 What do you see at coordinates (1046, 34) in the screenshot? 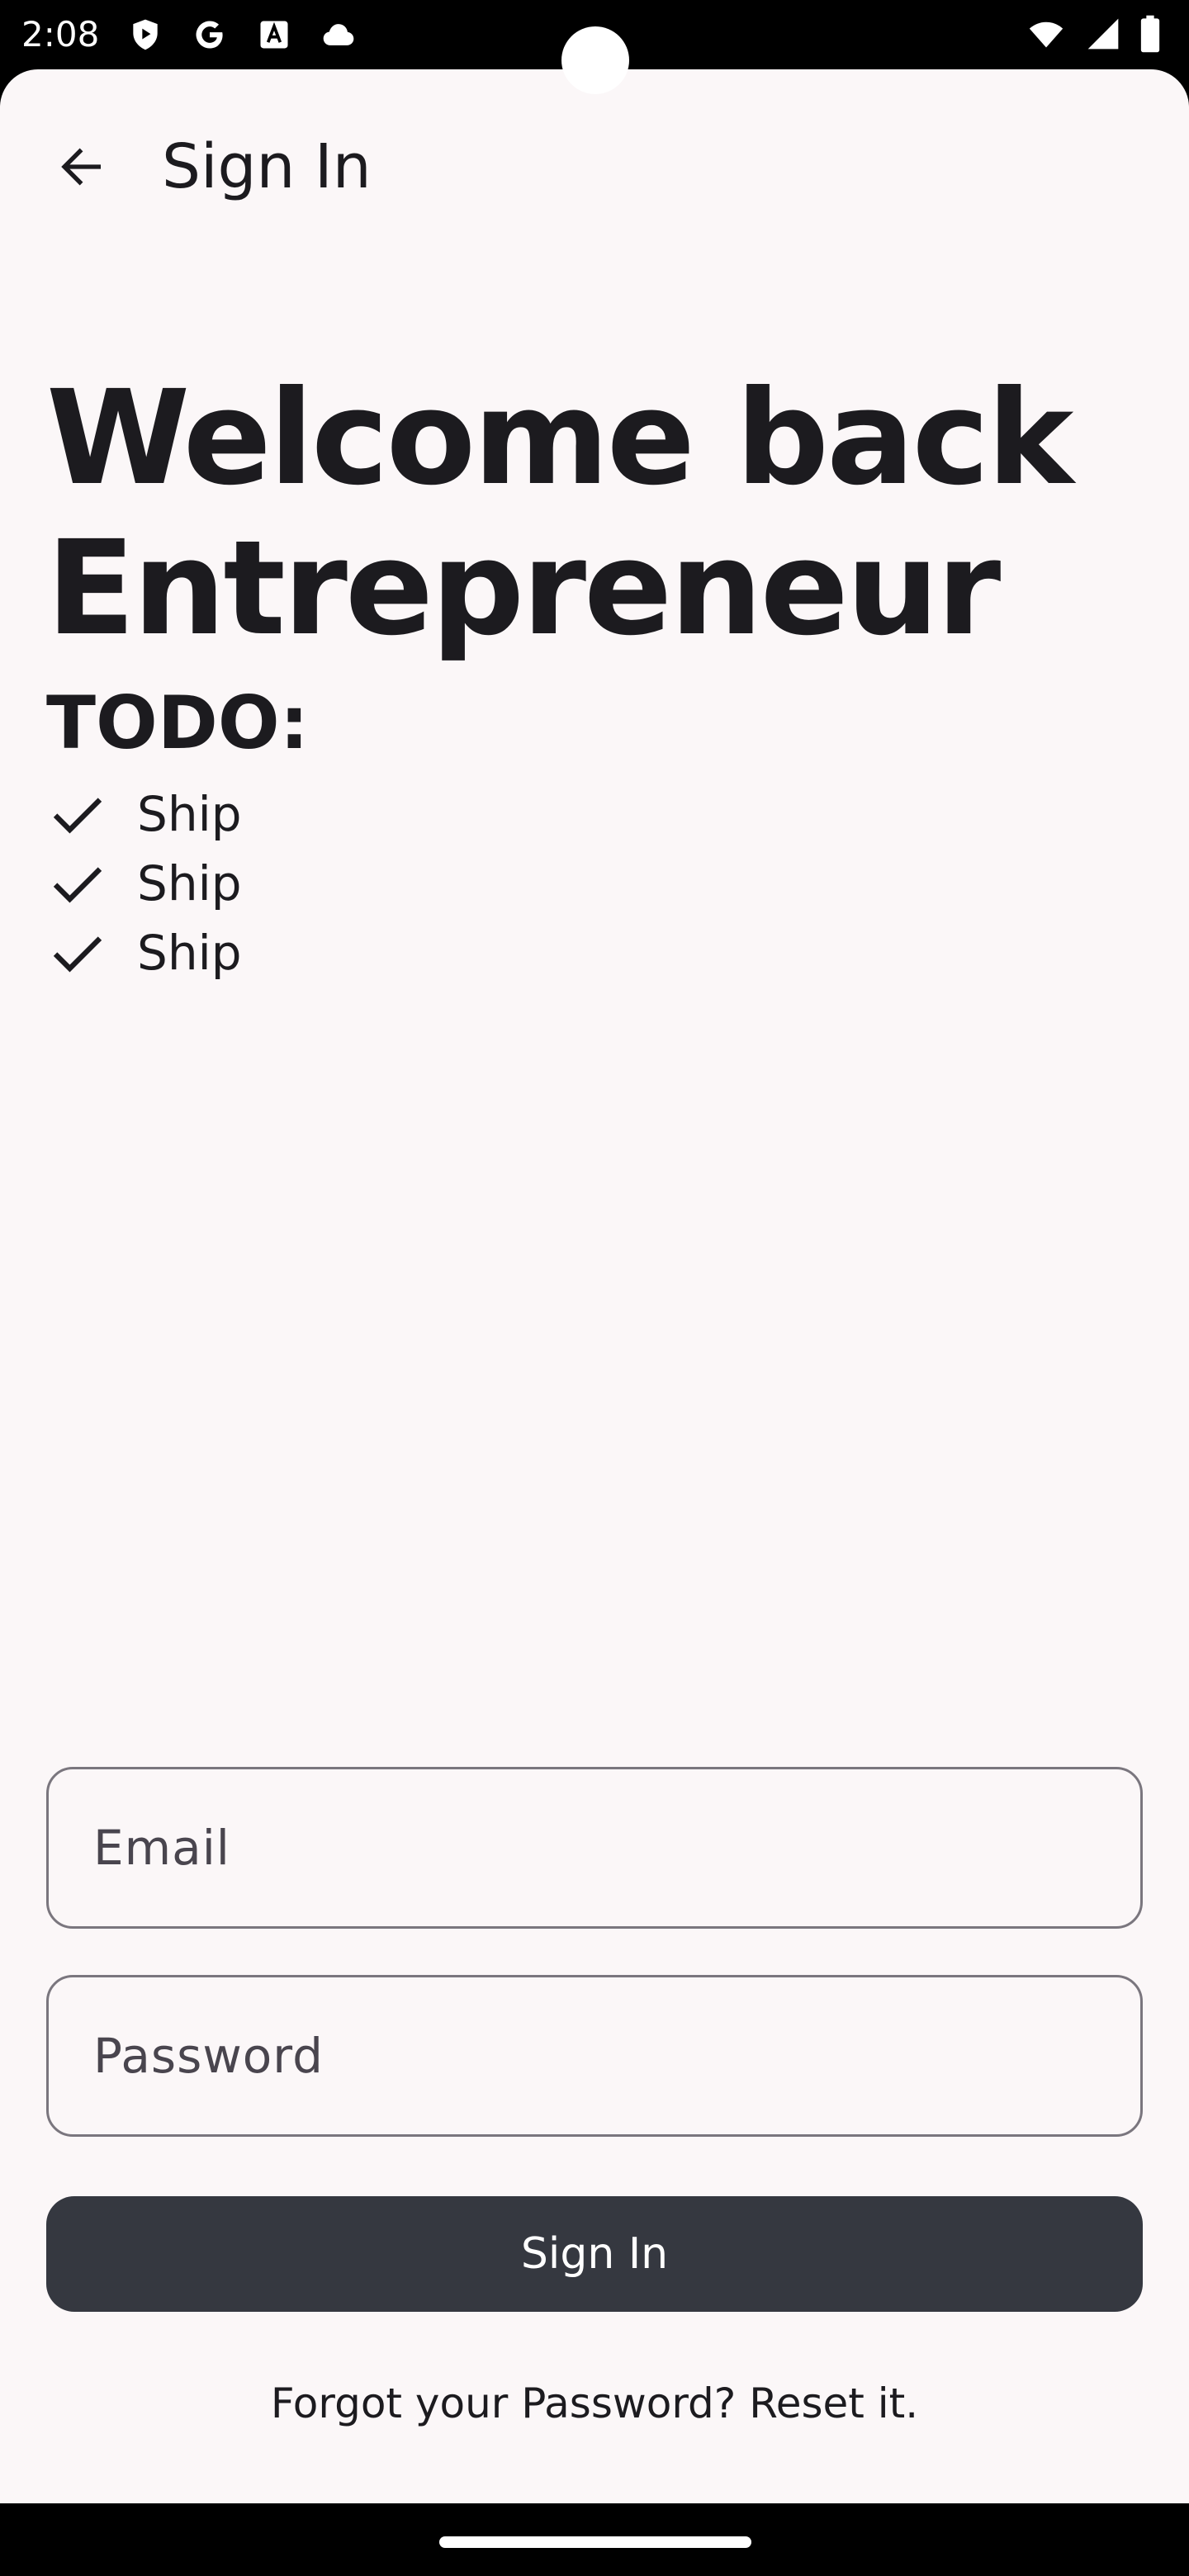
I see `wifi-icon` at bounding box center [1046, 34].